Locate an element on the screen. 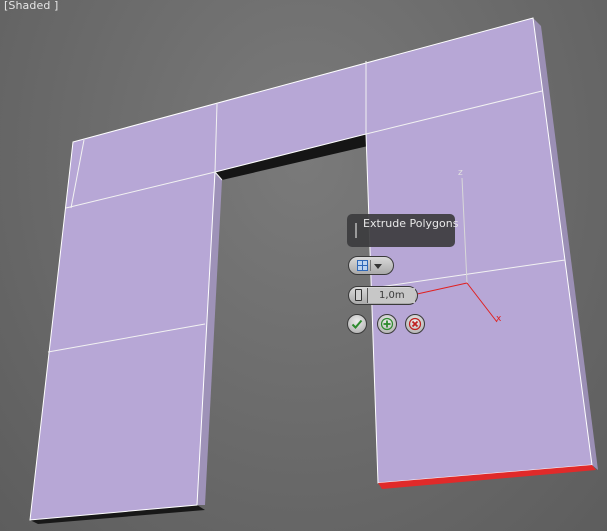 This screenshot has width=607, height=531. gizmo-x-label: x is located at coordinates (499, 319).